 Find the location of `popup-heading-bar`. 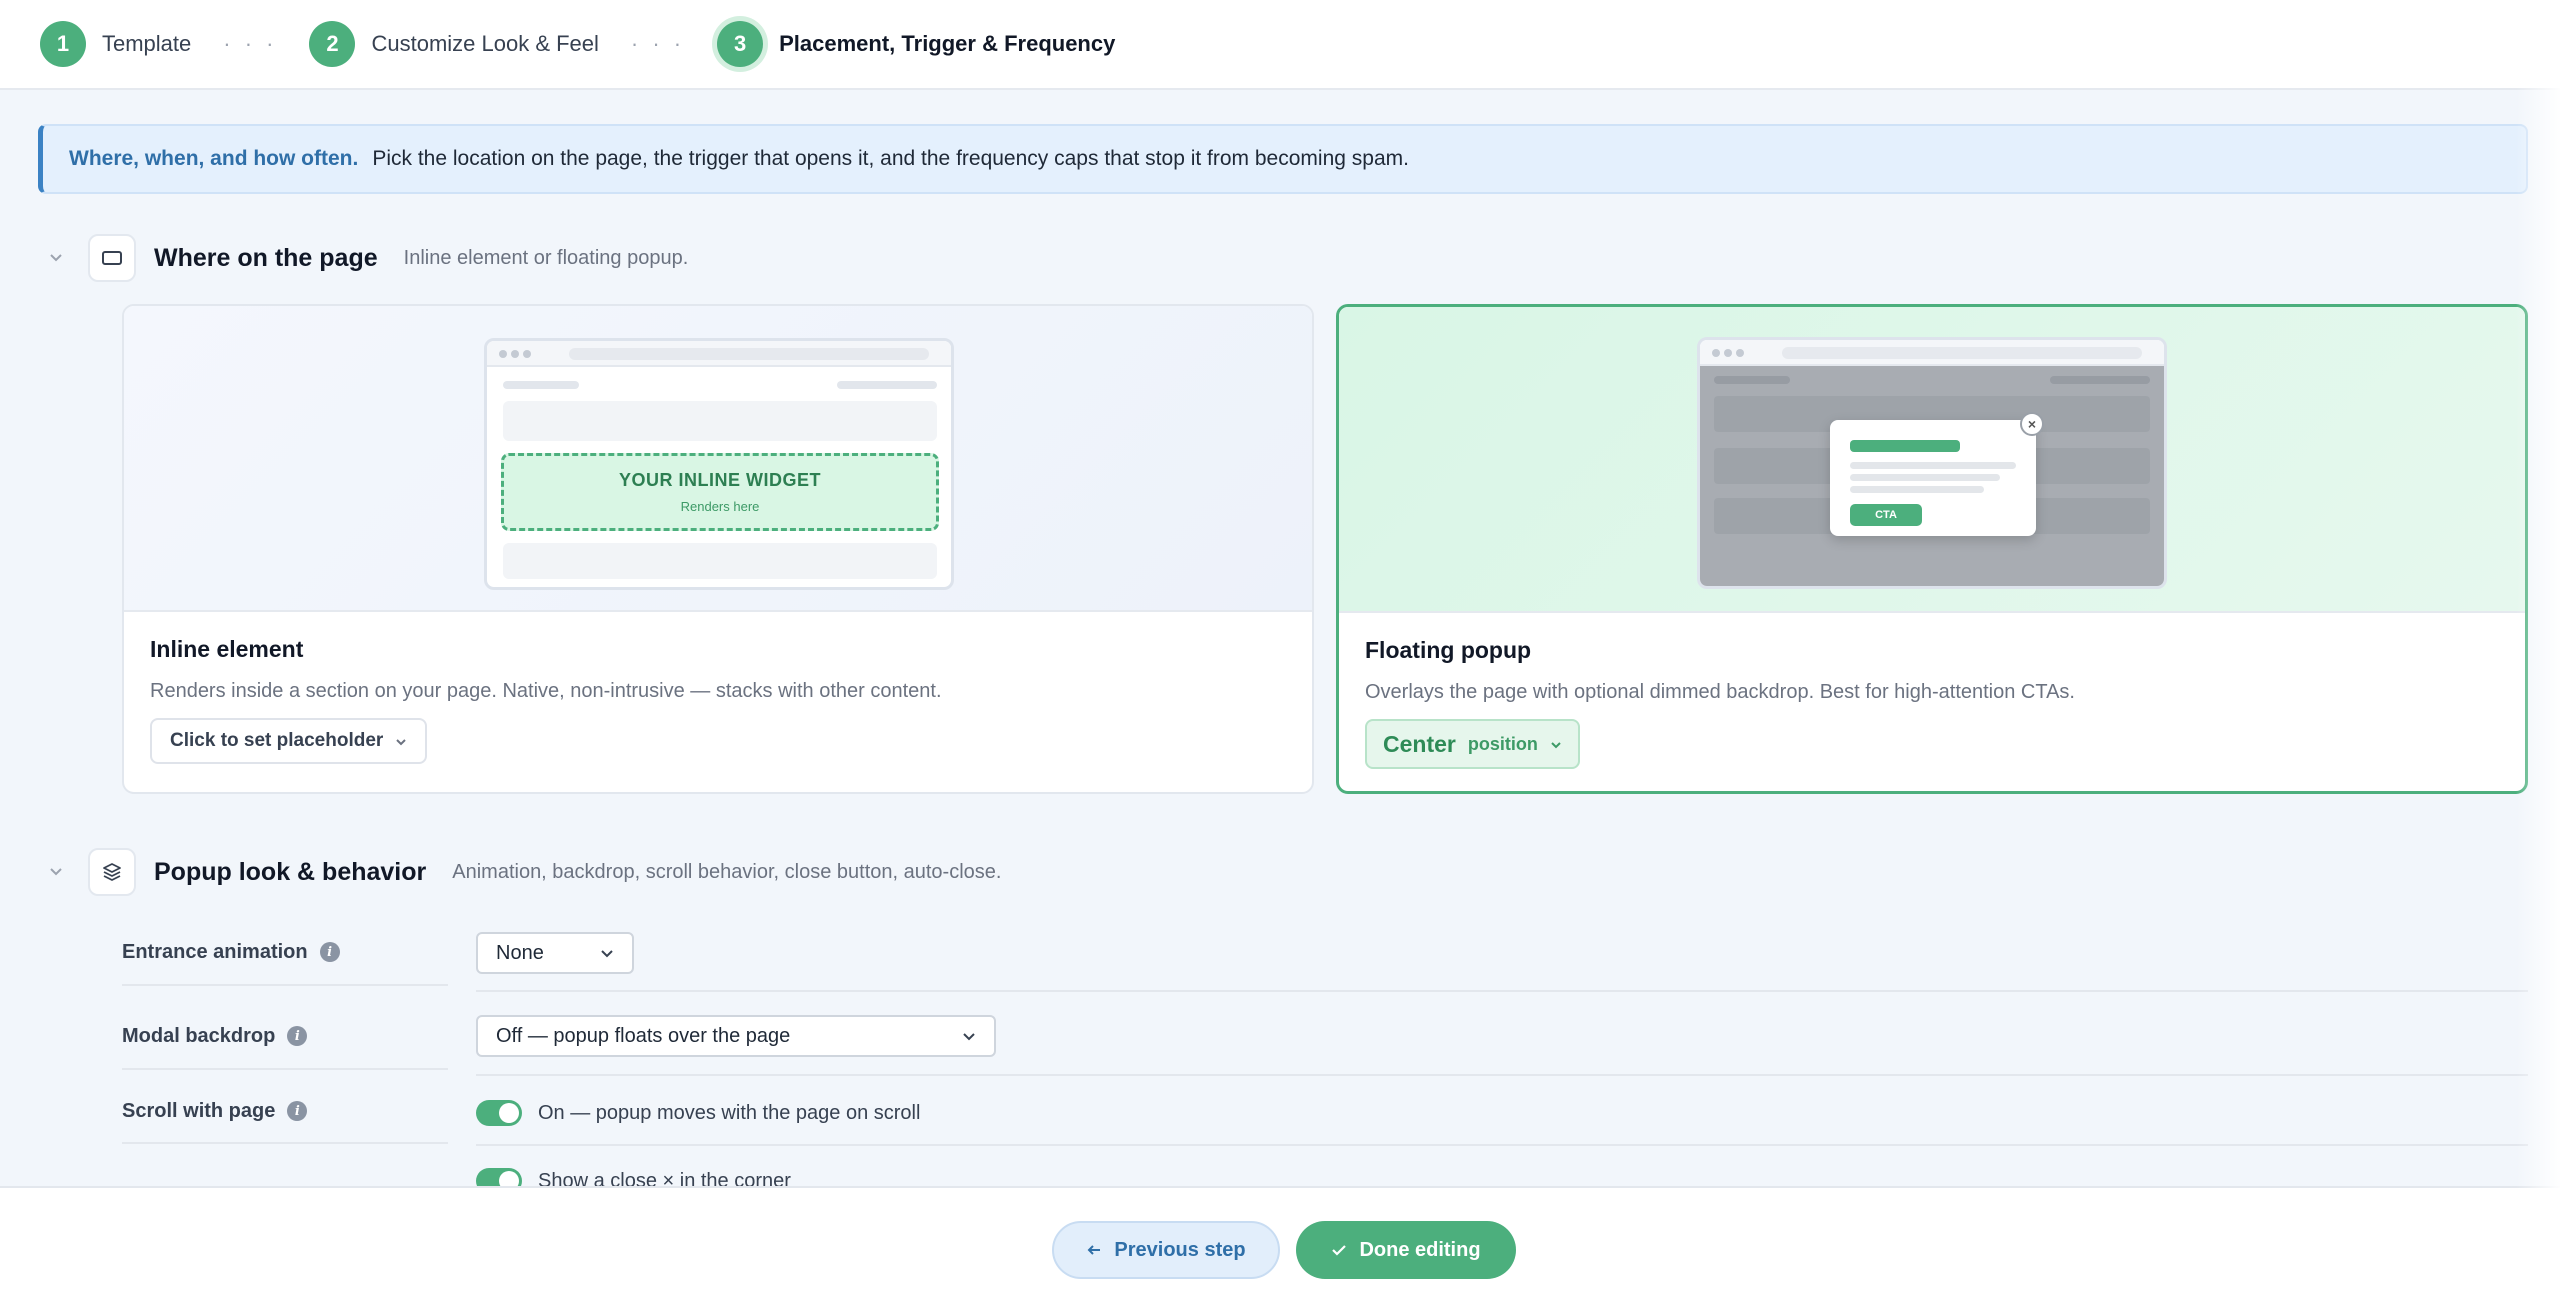

popup-heading-bar is located at coordinates (1905, 446).